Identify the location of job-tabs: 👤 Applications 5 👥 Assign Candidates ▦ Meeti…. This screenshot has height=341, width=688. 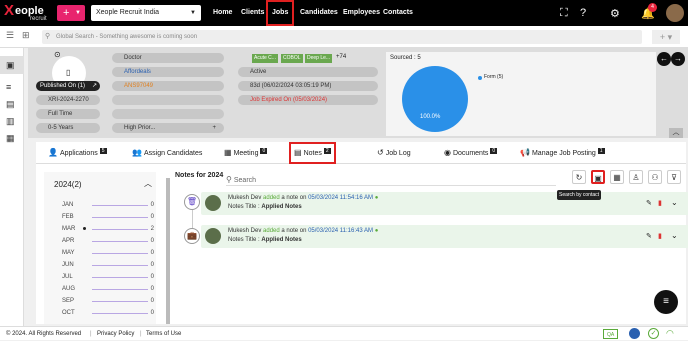
(361, 153).